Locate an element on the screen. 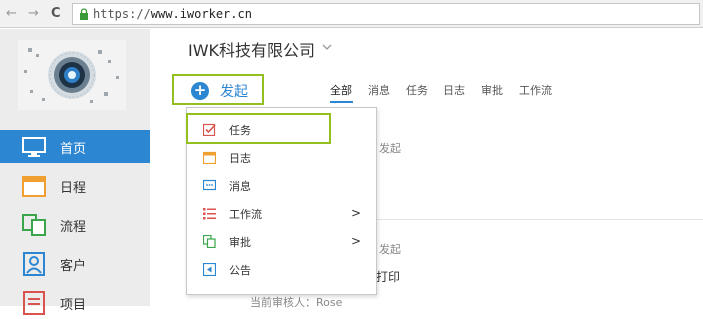 The height and width of the screenshot is (319, 703). menu-item-label: 公告 is located at coordinates (240, 270).